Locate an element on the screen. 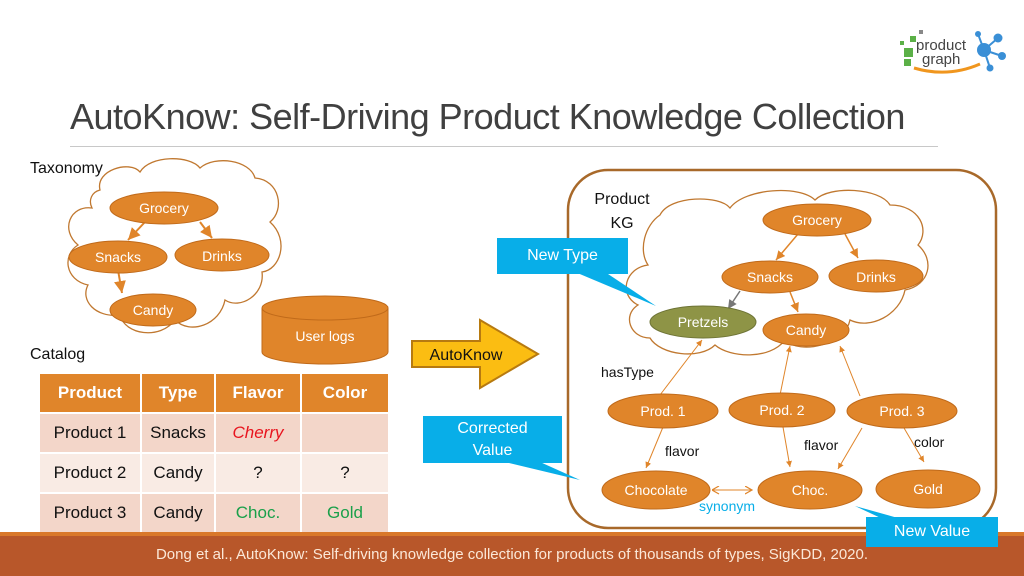  kg-node-snacks: Snacks is located at coordinates (770, 277).